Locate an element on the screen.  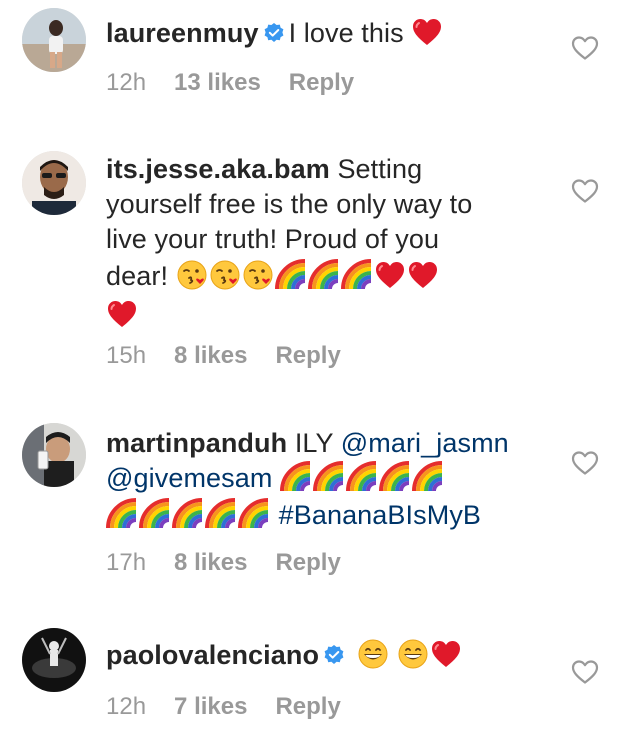
comment-meta: 15h 8 likes Reply is located at coordinates (237, 356).